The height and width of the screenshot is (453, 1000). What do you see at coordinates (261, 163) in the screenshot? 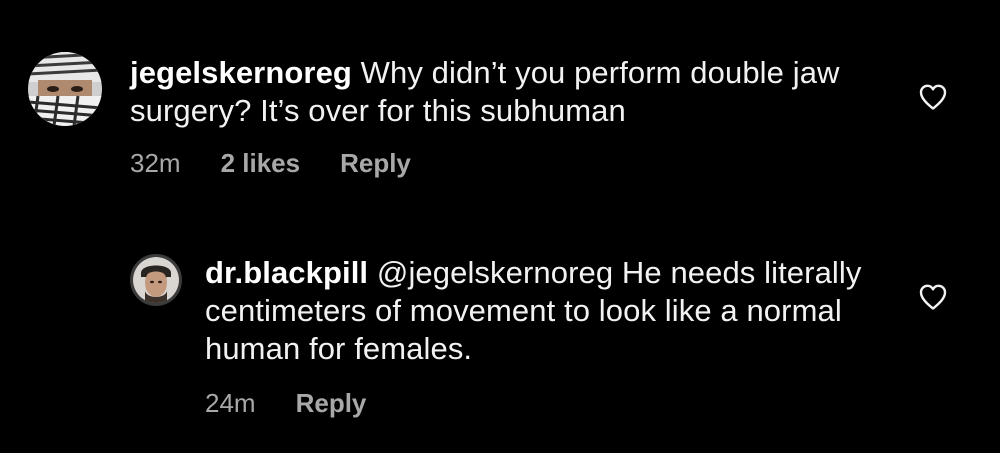
I see `comment-likes-count: 2 likes` at bounding box center [261, 163].